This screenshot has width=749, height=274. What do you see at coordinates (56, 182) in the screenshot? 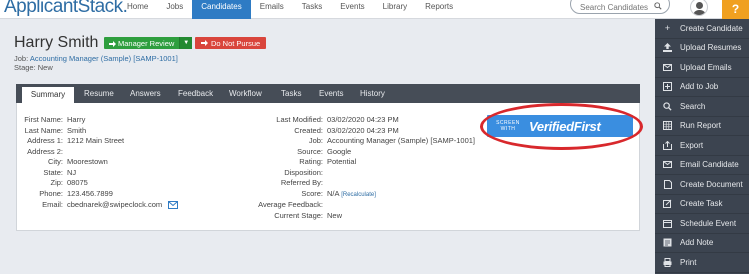
I see `summary-label: Zip:` at bounding box center [56, 182].